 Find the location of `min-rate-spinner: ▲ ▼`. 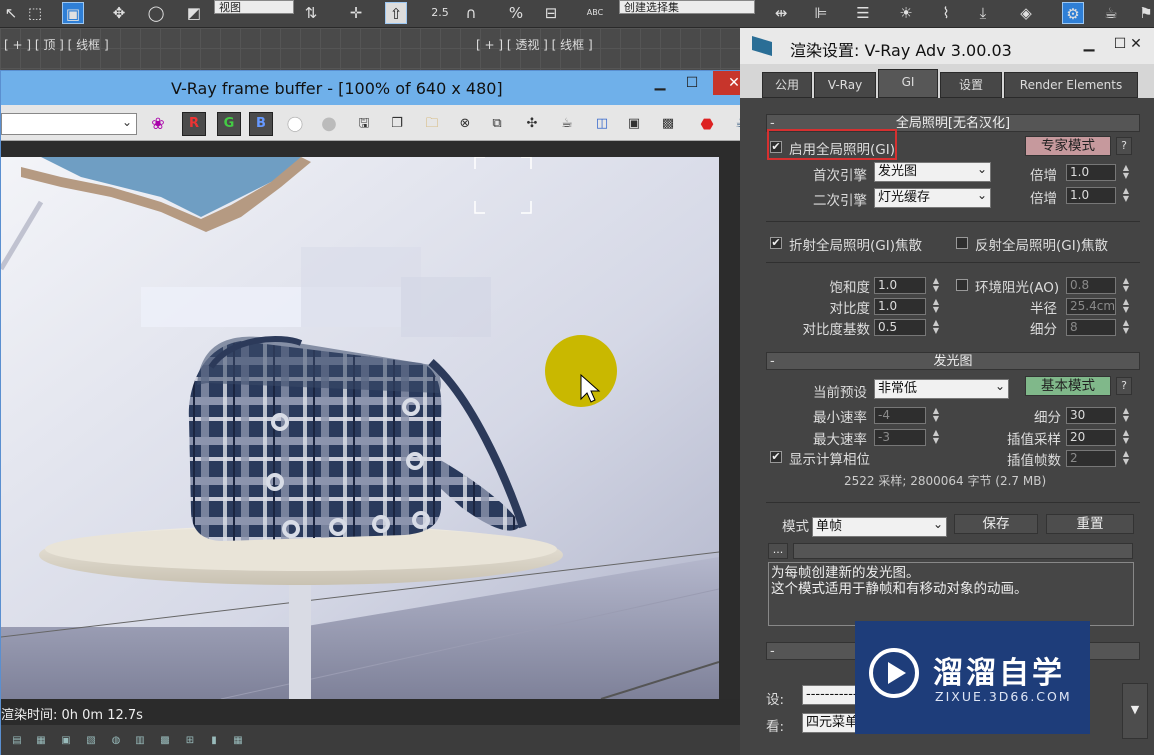

min-rate-spinner: ▲ ▼ is located at coordinates (936, 415).